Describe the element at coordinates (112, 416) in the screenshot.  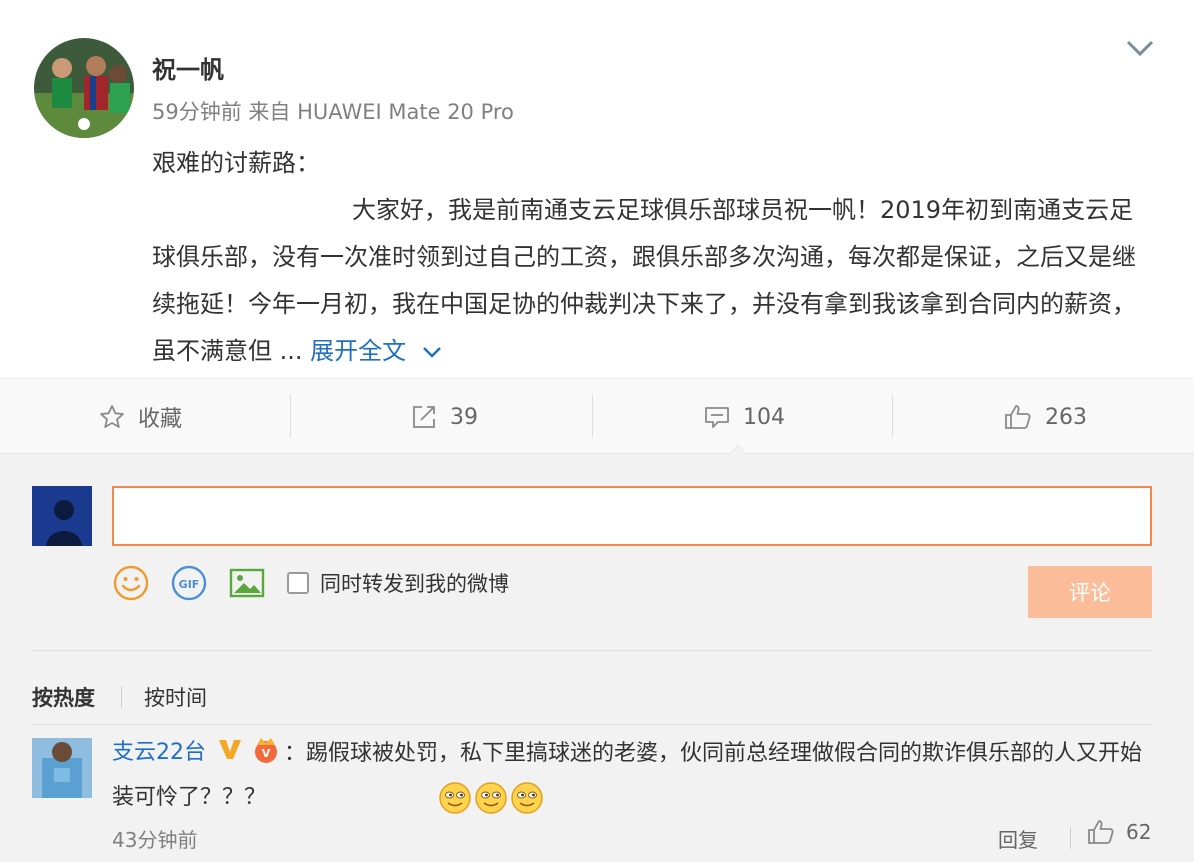
I see `star-icon` at that location.